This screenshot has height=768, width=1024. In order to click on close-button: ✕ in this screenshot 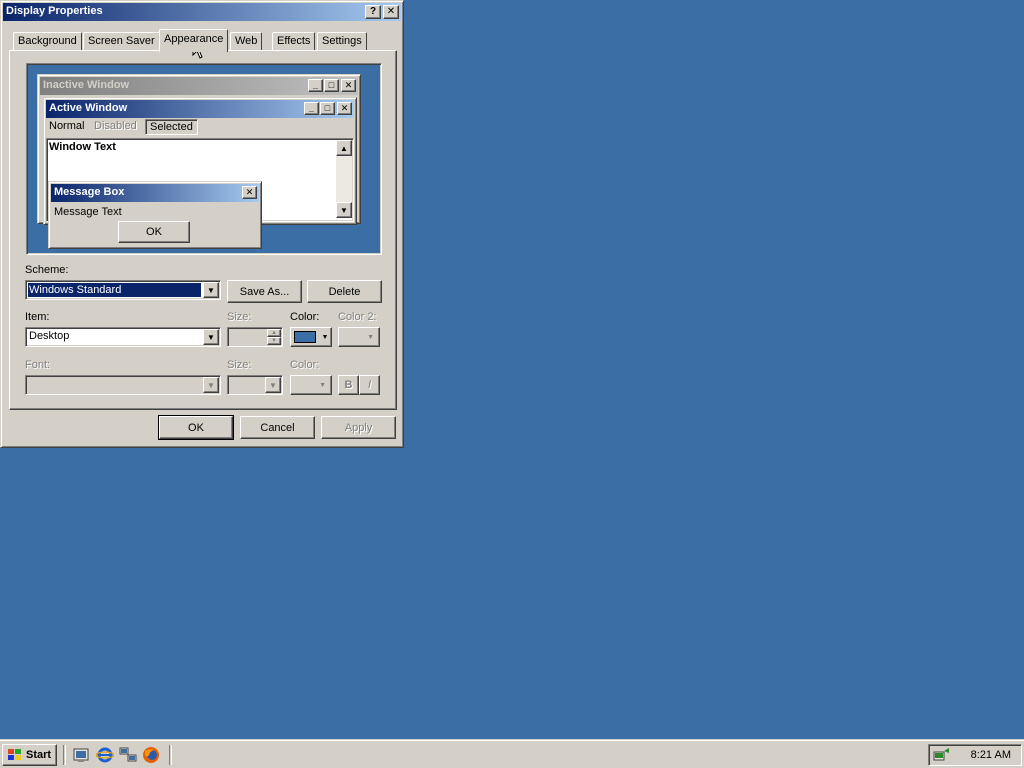, I will do `click(391, 12)`.